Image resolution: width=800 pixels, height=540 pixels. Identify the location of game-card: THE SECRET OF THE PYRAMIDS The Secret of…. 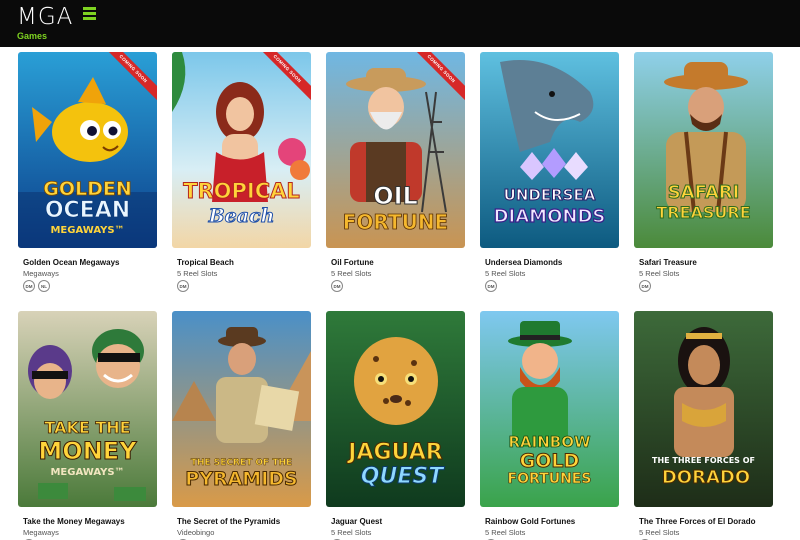
(241, 425).